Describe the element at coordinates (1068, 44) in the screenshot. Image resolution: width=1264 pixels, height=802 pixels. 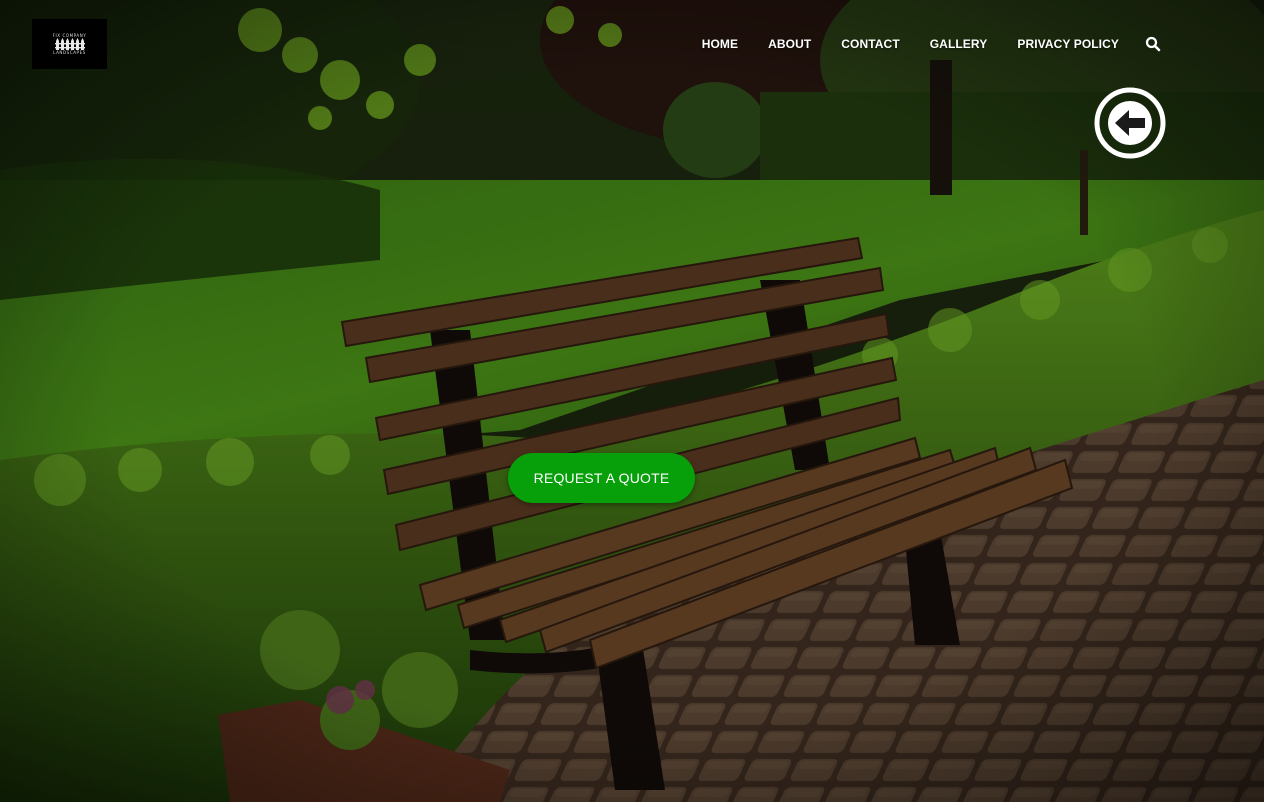
I see `nav-privacy-policy: PRIVACY POLICY` at that location.